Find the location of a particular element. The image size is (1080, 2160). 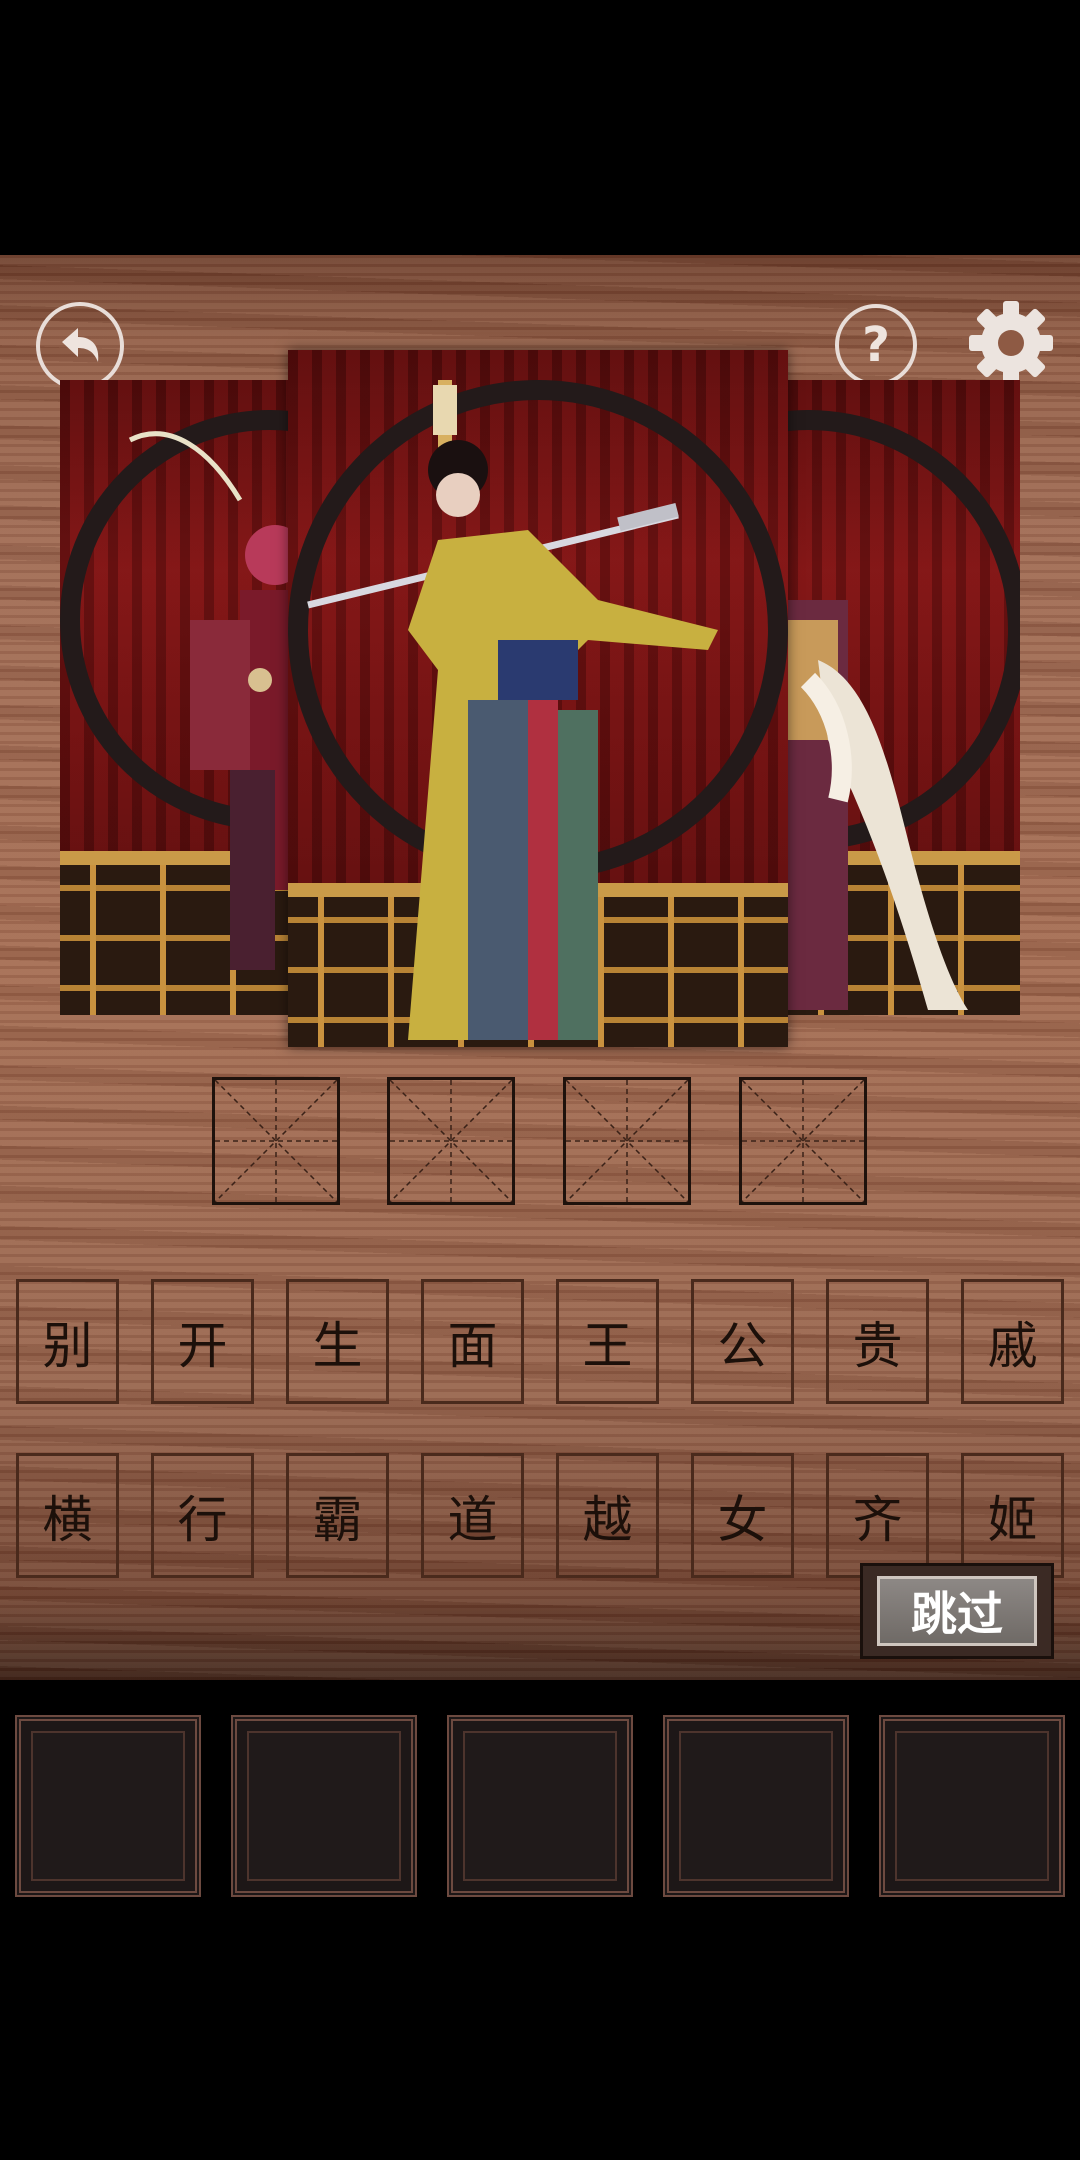

char-tile: 贵 is located at coordinates (877, 1341).